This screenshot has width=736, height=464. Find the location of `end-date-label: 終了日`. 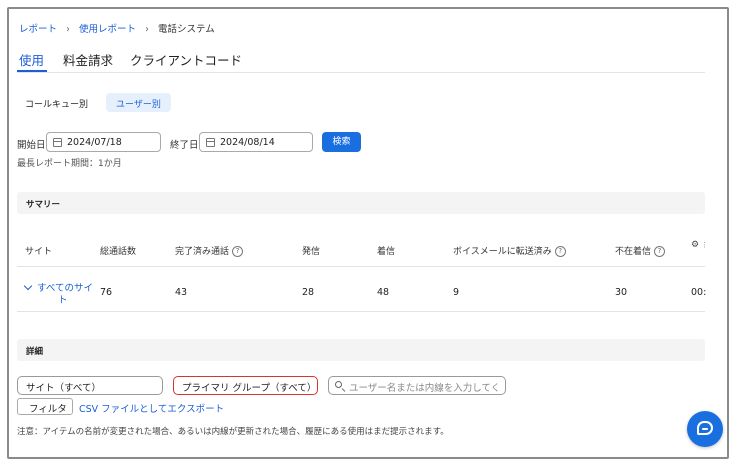

end-date-label: 終了日 is located at coordinates (184, 145).